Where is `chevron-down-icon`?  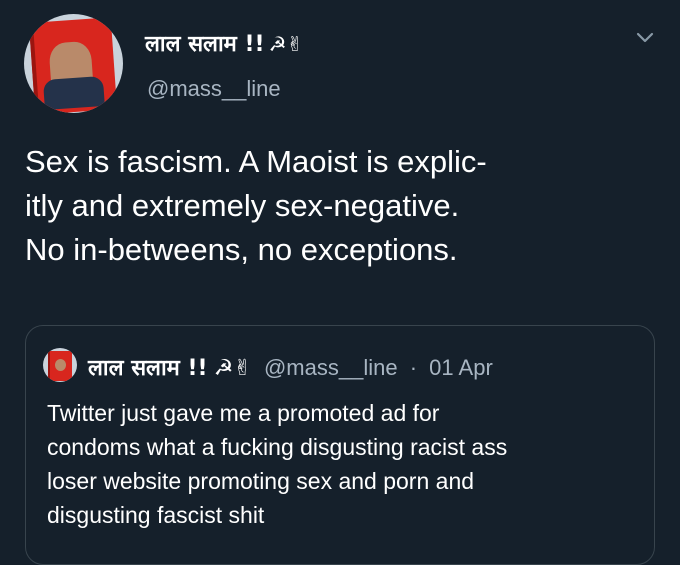 chevron-down-icon is located at coordinates (645, 37).